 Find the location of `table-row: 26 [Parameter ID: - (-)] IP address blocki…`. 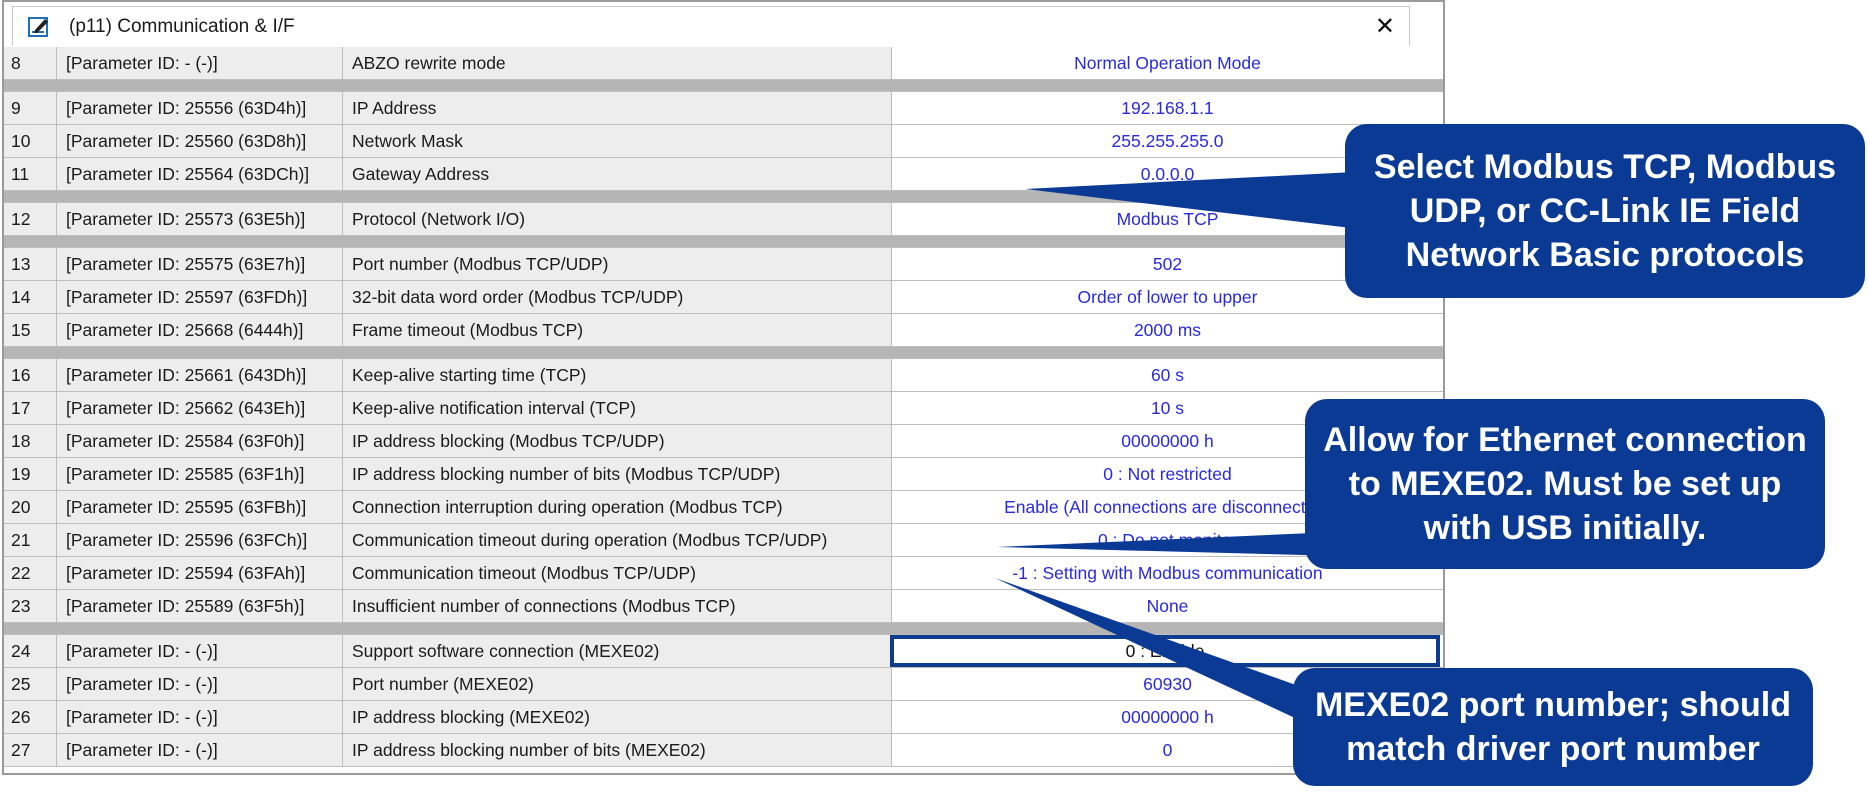

table-row: 26 [Parameter ID: - (-)] IP address blocki… is located at coordinates (723, 717).